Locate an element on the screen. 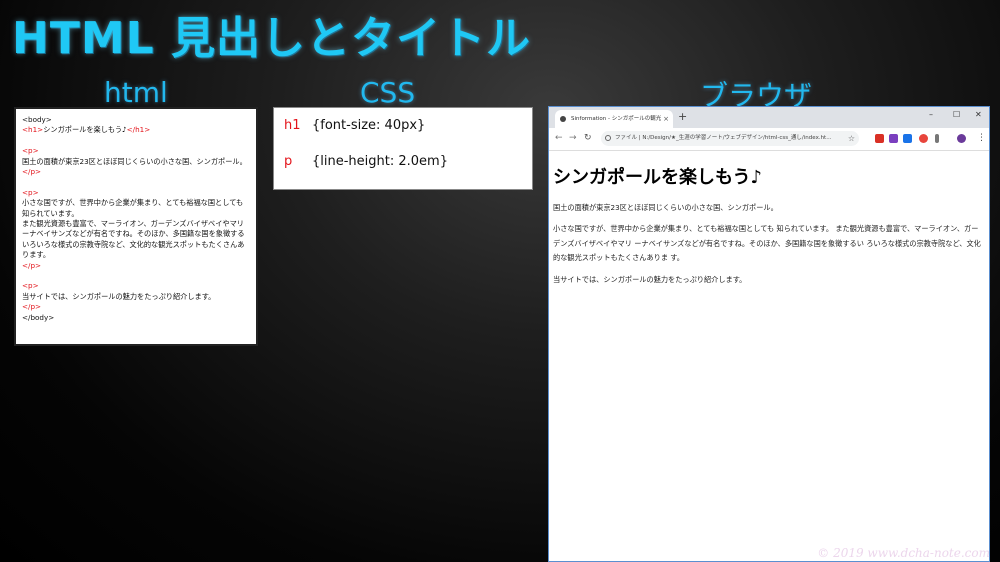 The width and height of the screenshot is (1000, 562). bookmark-star-icon: ☆ is located at coordinates (851, 138).